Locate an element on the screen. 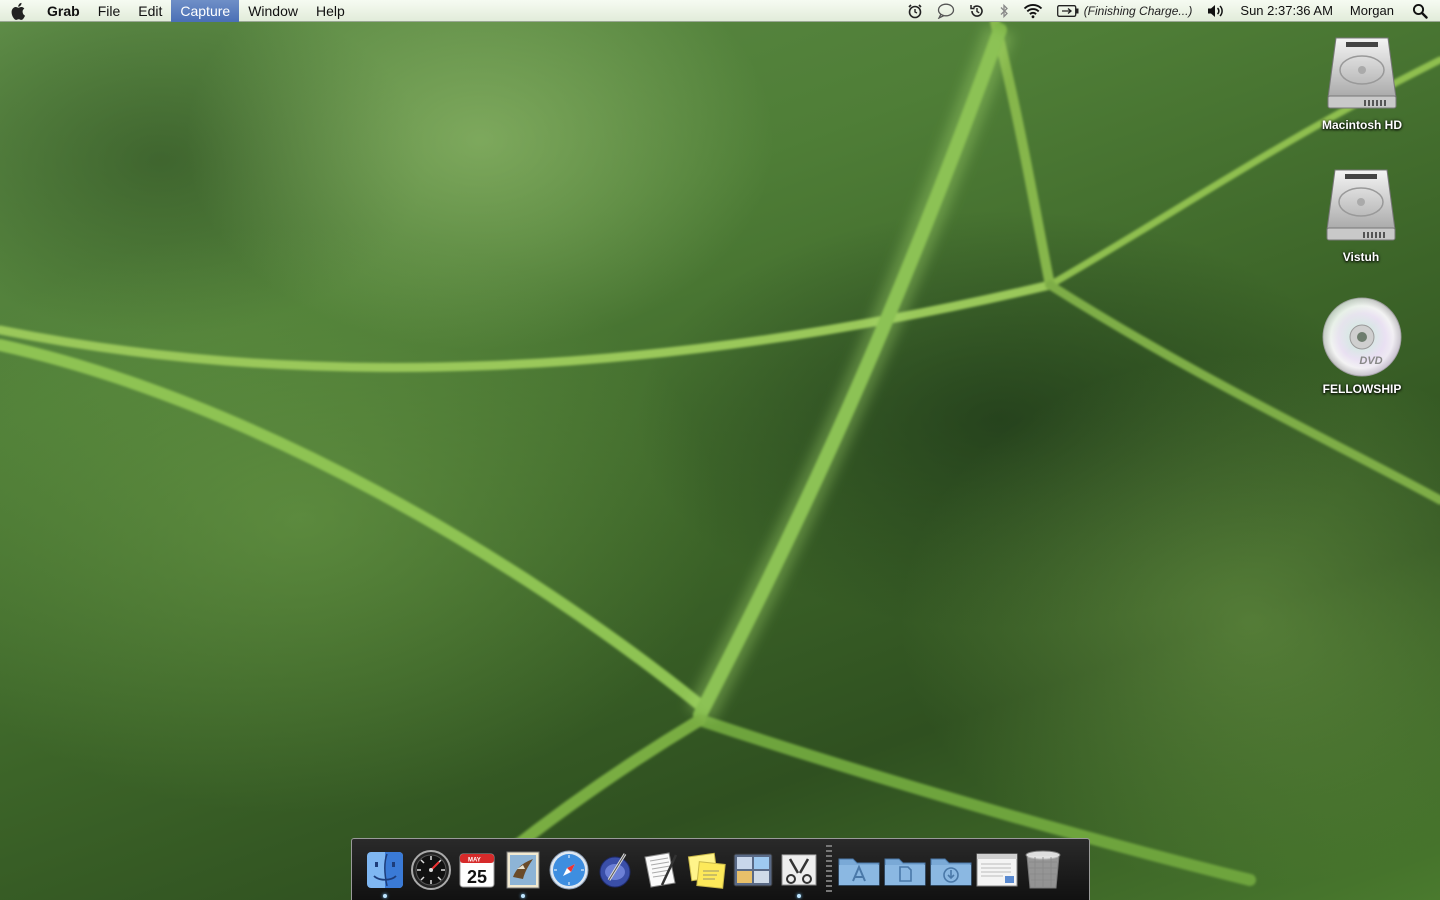 This screenshot has height=900, width=1440. dock-stack-documents is located at coordinates (905, 869).